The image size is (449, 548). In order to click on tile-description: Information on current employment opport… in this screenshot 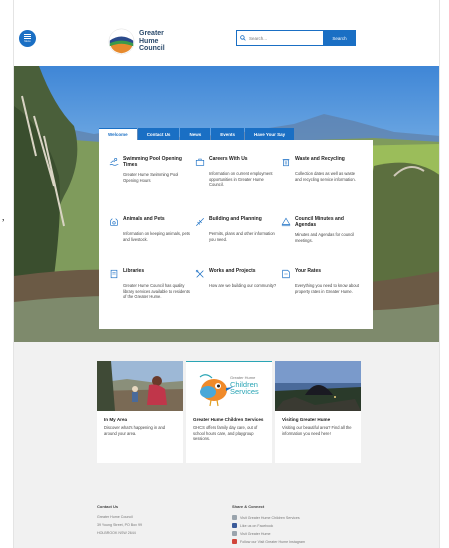, I will do `click(241, 179)`.